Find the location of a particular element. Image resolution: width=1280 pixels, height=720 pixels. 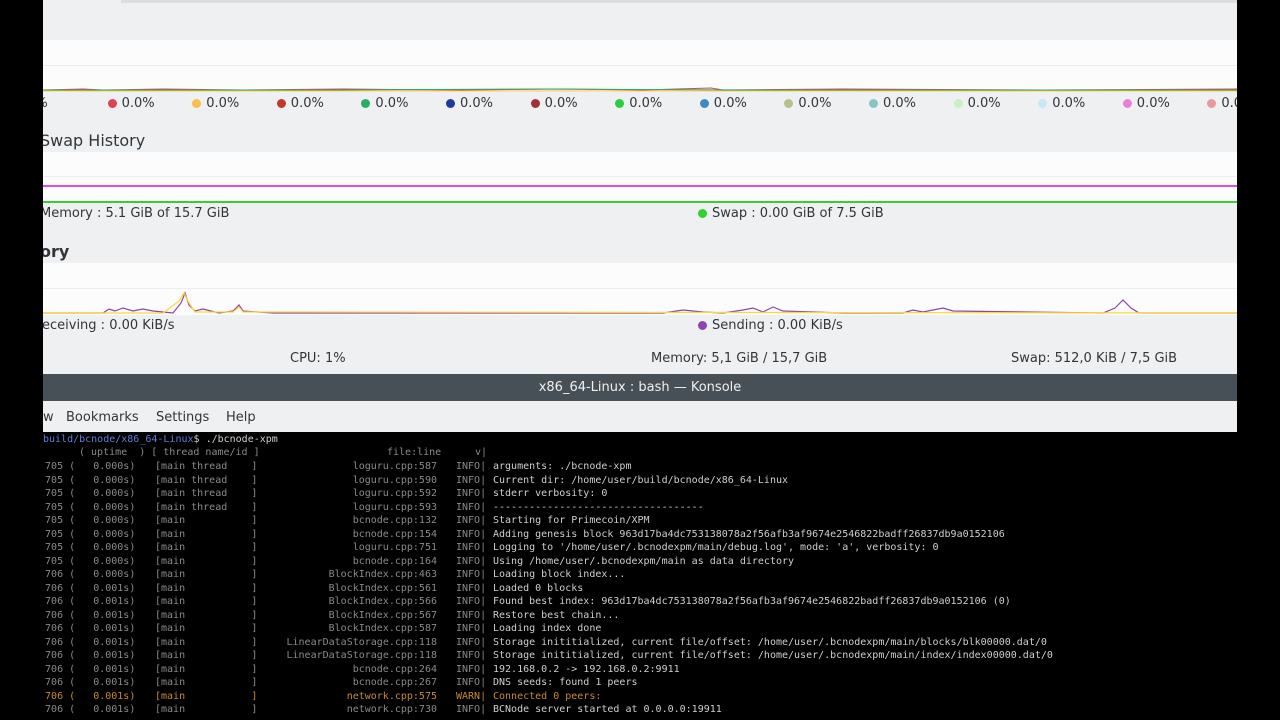

cpu-history-lines is located at coordinates (640, 89).